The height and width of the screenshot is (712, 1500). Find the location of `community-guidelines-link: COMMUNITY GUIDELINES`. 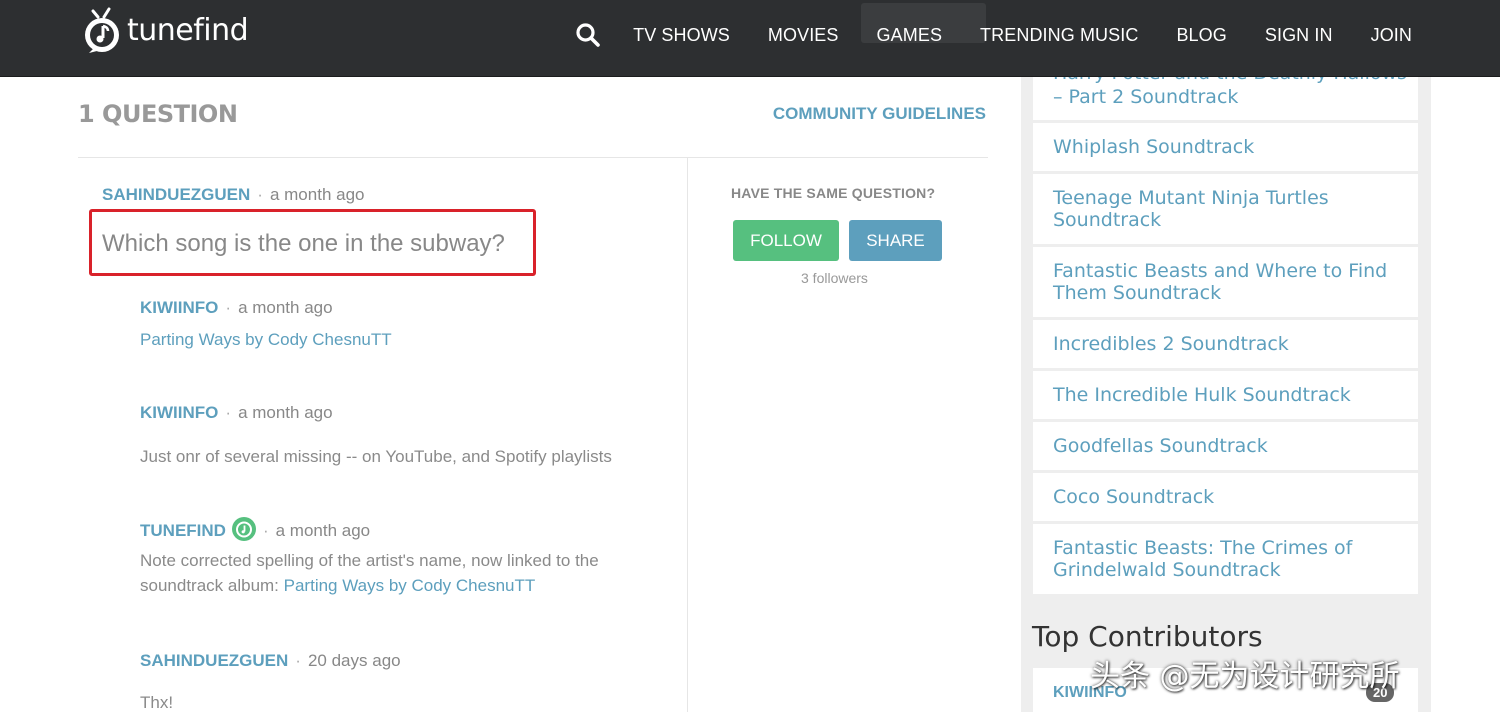

community-guidelines-link: COMMUNITY GUIDELINES is located at coordinates (879, 114).